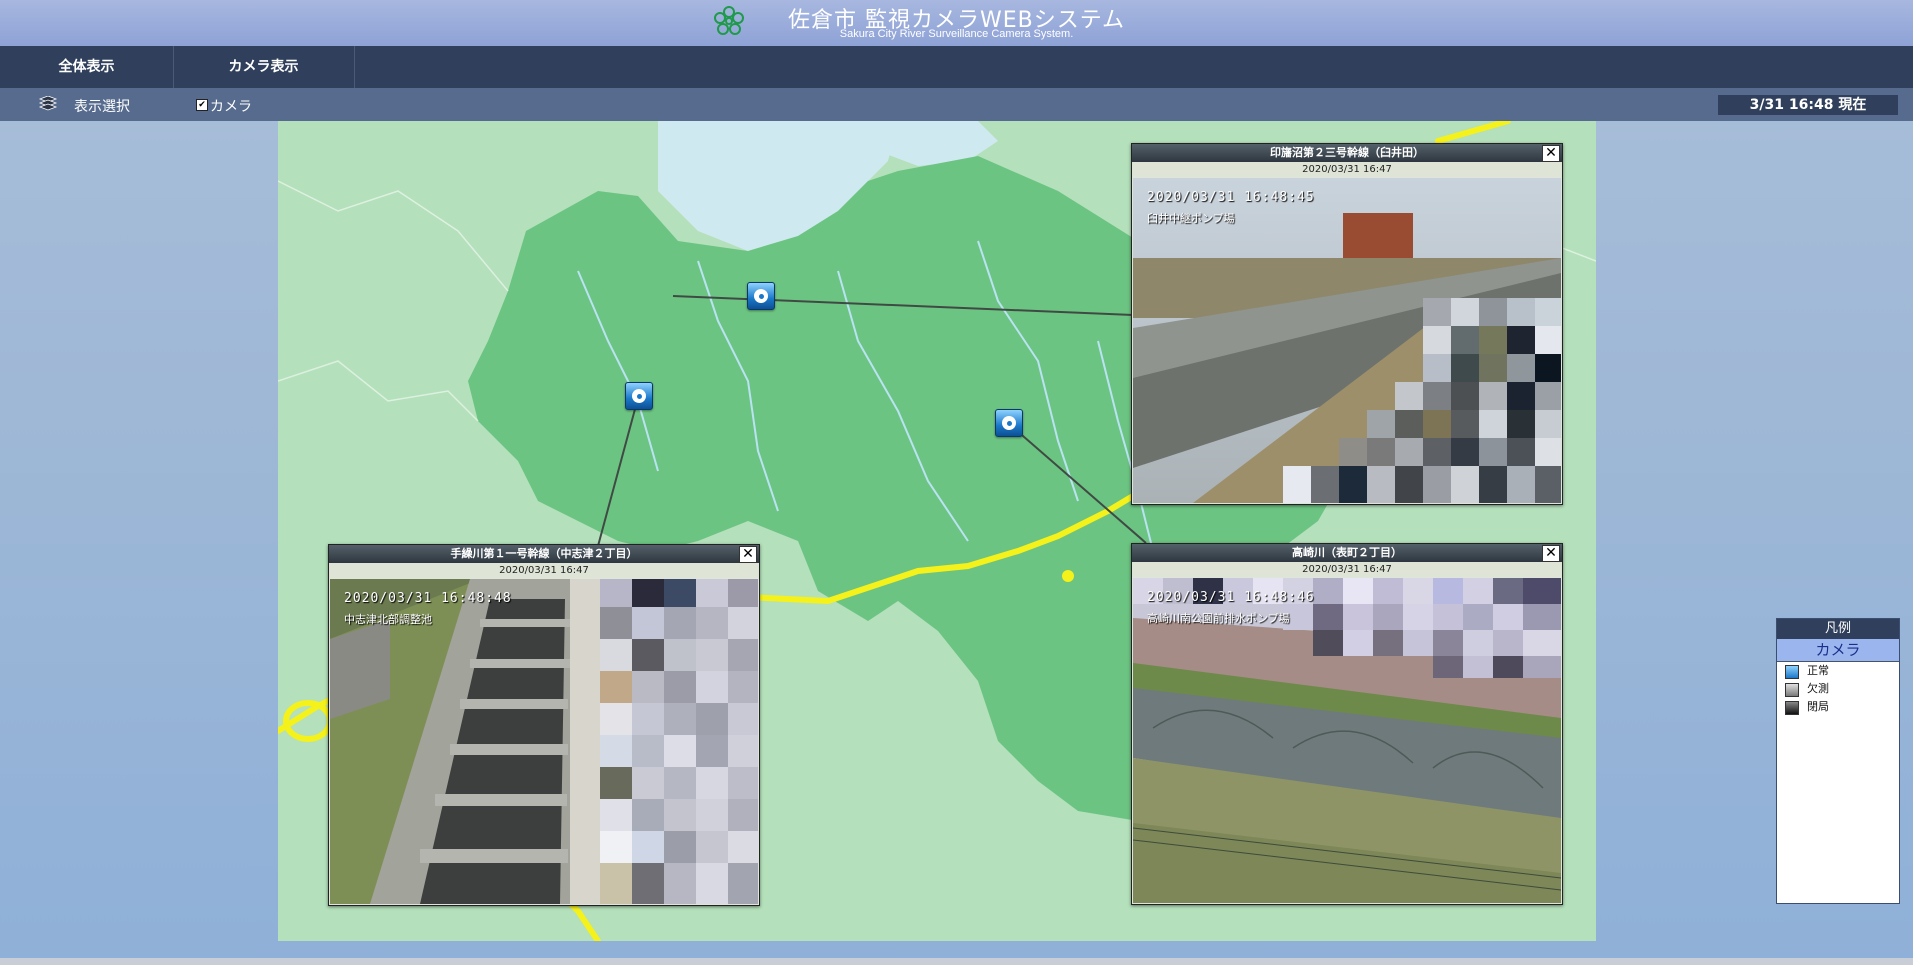 The height and width of the screenshot is (965, 1913). What do you see at coordinates (1838, 650) in the screenshot?
I see `legend-category: カメラ` at bounding box center [1838, 650].